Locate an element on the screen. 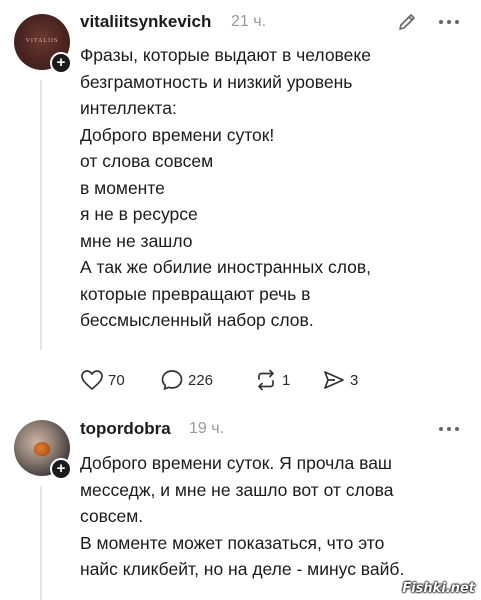  speech-bubble-icon is located at coordinates (172, 380).